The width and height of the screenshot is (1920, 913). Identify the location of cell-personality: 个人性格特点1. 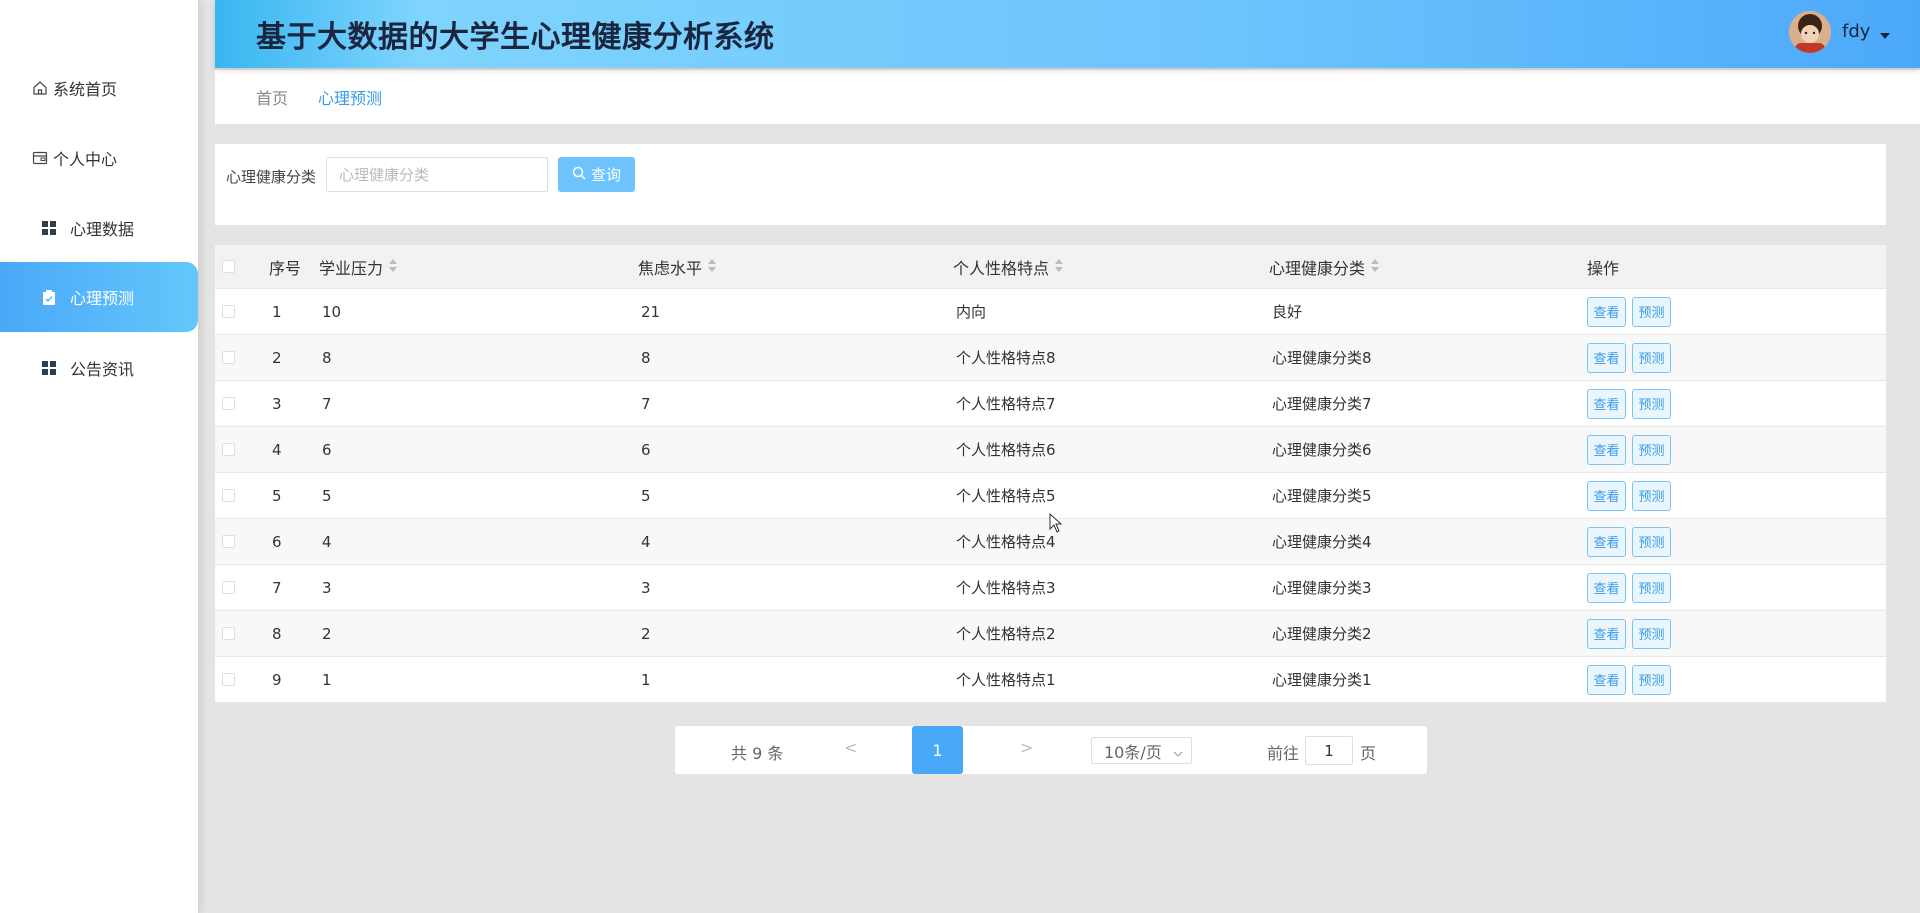
(1006, 680).